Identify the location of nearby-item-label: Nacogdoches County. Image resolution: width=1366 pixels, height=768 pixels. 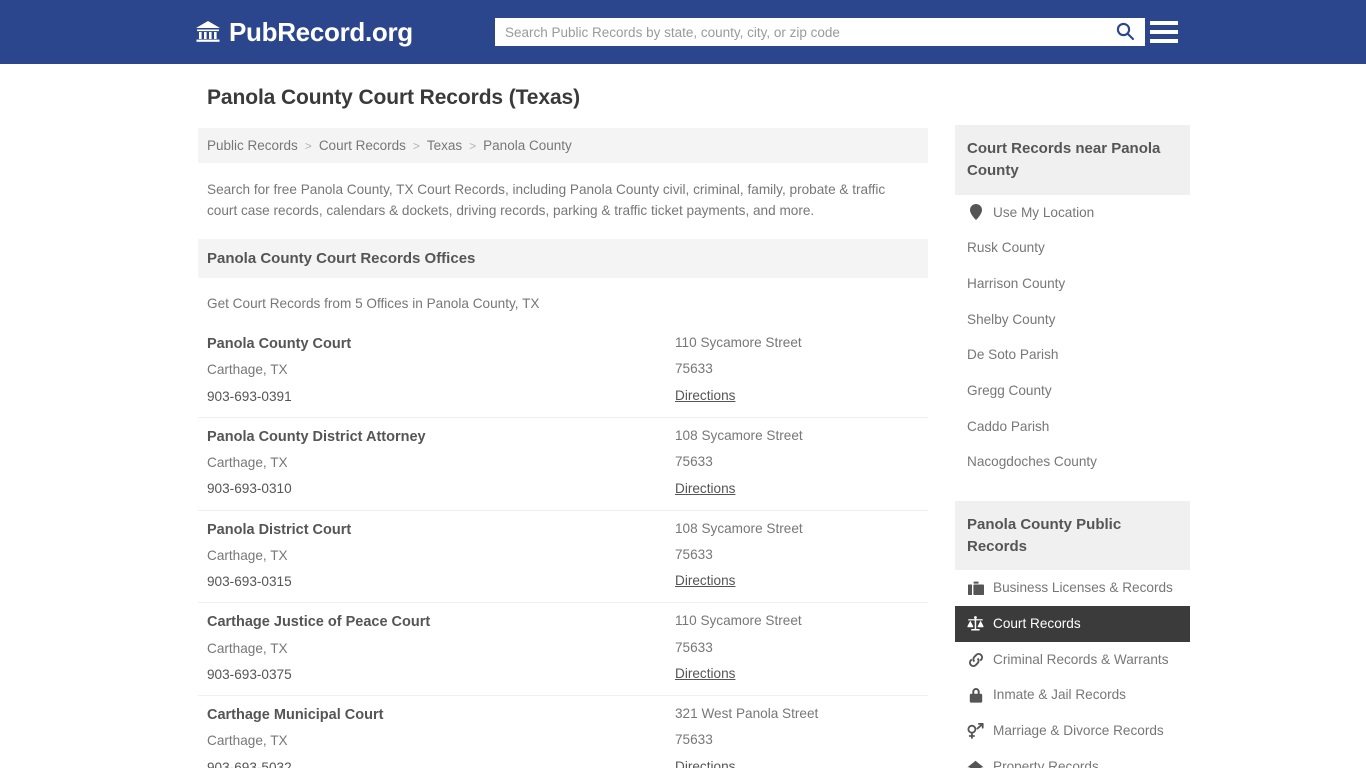
(1032, 462).